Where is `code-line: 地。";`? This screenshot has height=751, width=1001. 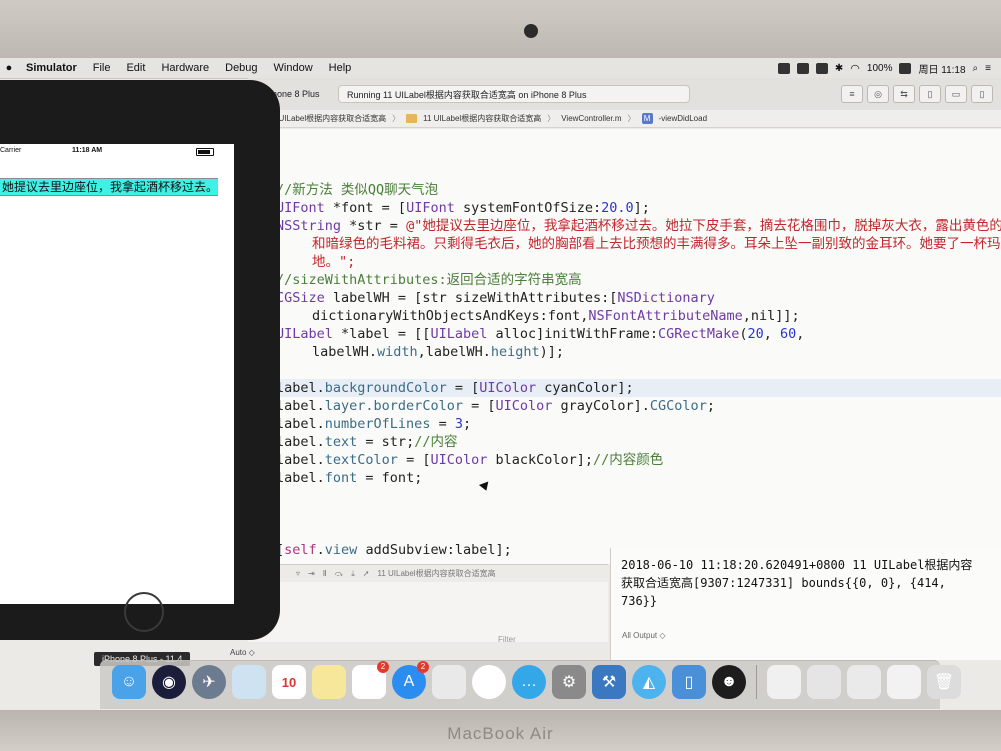
code-line: 地。"; is located at coordinates (638, 262).